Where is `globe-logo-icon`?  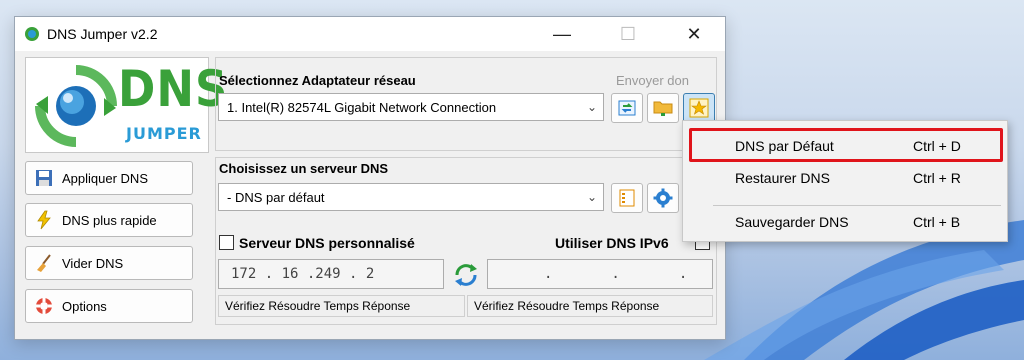
globe-logo-icon is located at coordinates (76, 106).